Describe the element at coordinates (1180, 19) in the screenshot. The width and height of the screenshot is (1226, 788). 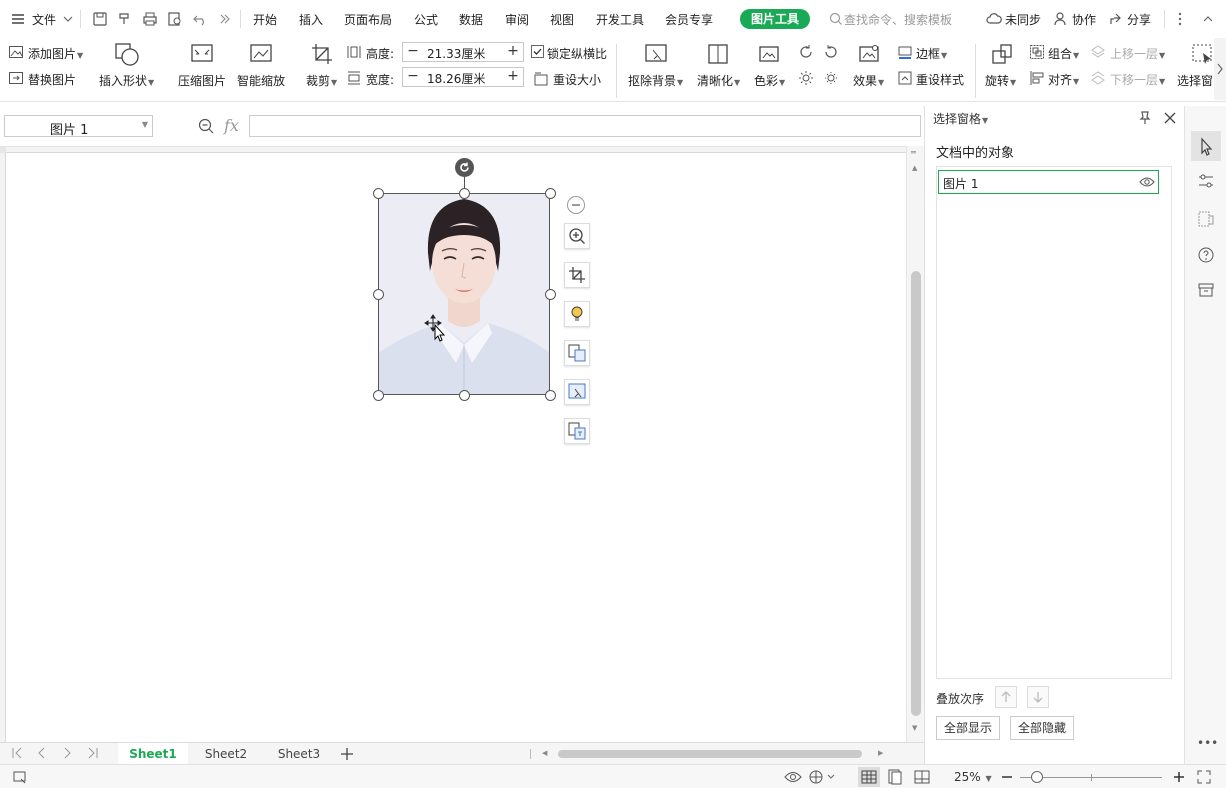
I see `more-vertical-icon` at that location.